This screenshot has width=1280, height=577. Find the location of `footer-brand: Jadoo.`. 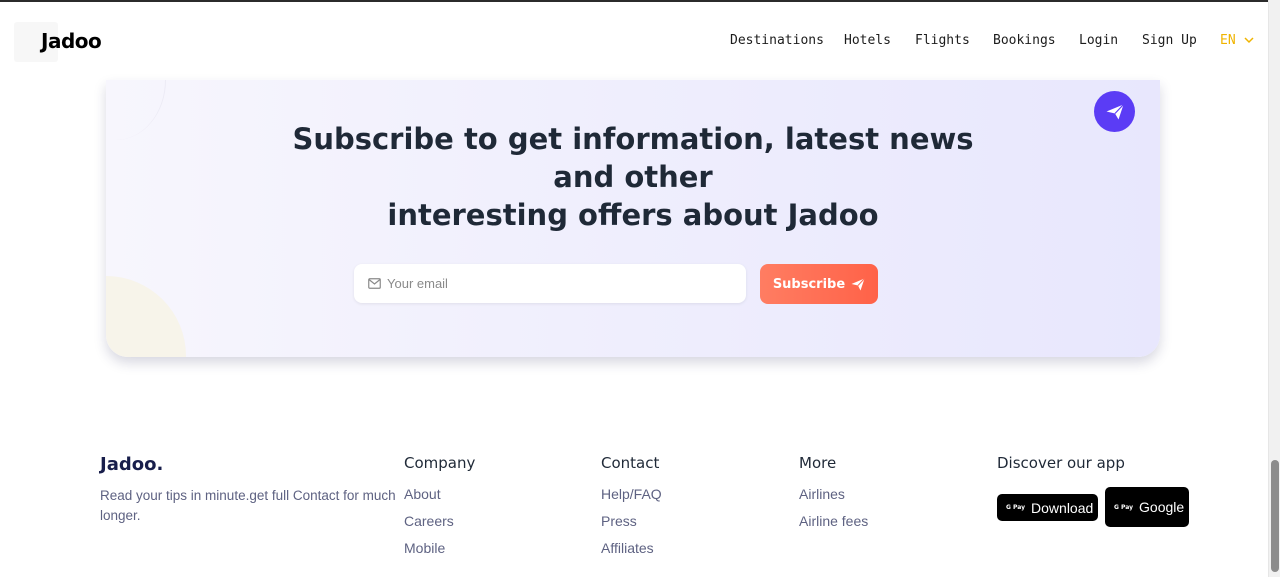

footer-brand: Jadoo. is located at coordinates (132, 464).